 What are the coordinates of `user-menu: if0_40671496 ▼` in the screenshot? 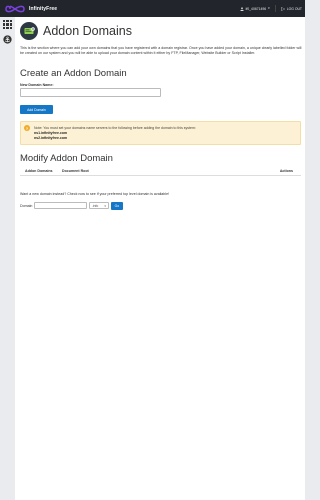 It's located at (255, 9).